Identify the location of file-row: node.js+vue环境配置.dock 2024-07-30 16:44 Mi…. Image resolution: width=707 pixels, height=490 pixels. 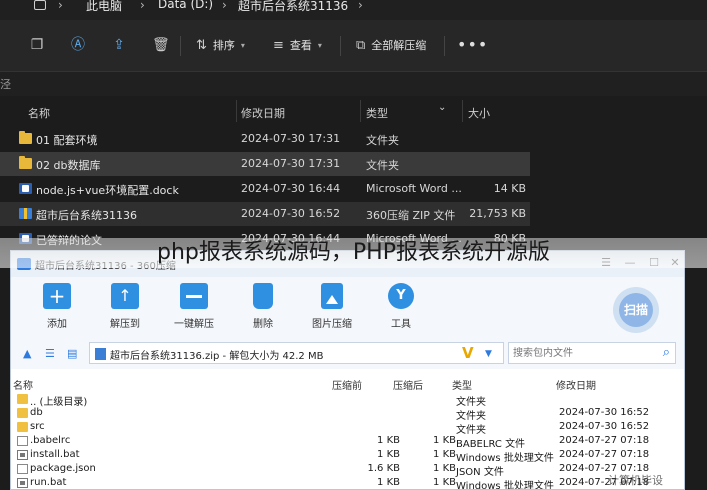
(265, 189).